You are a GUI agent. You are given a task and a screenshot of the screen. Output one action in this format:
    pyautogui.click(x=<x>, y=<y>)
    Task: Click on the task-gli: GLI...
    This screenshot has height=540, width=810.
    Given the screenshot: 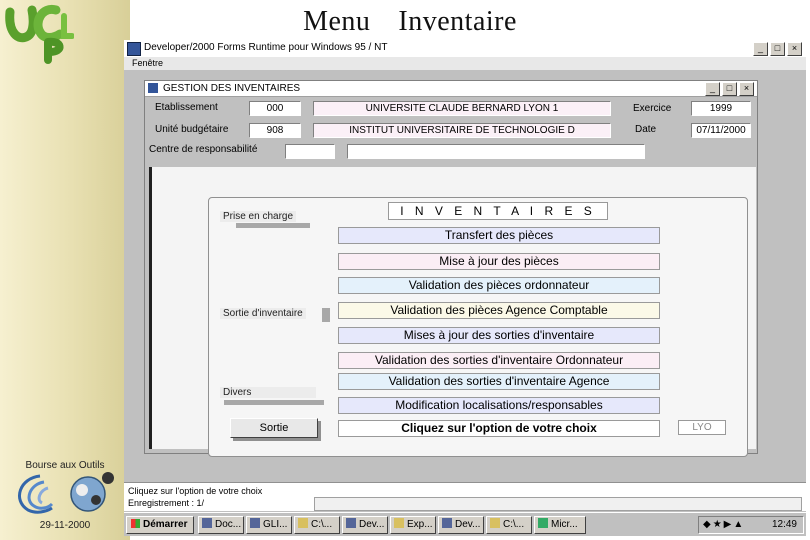 What is the action you would take?
    pyautogui.click(x=269, y=525)
    